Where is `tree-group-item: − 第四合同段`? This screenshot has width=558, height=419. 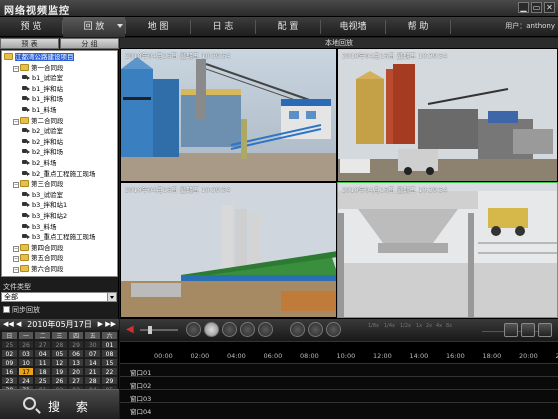
tree-group-item: − 第四合同段 is located at coordinates (38, 248).